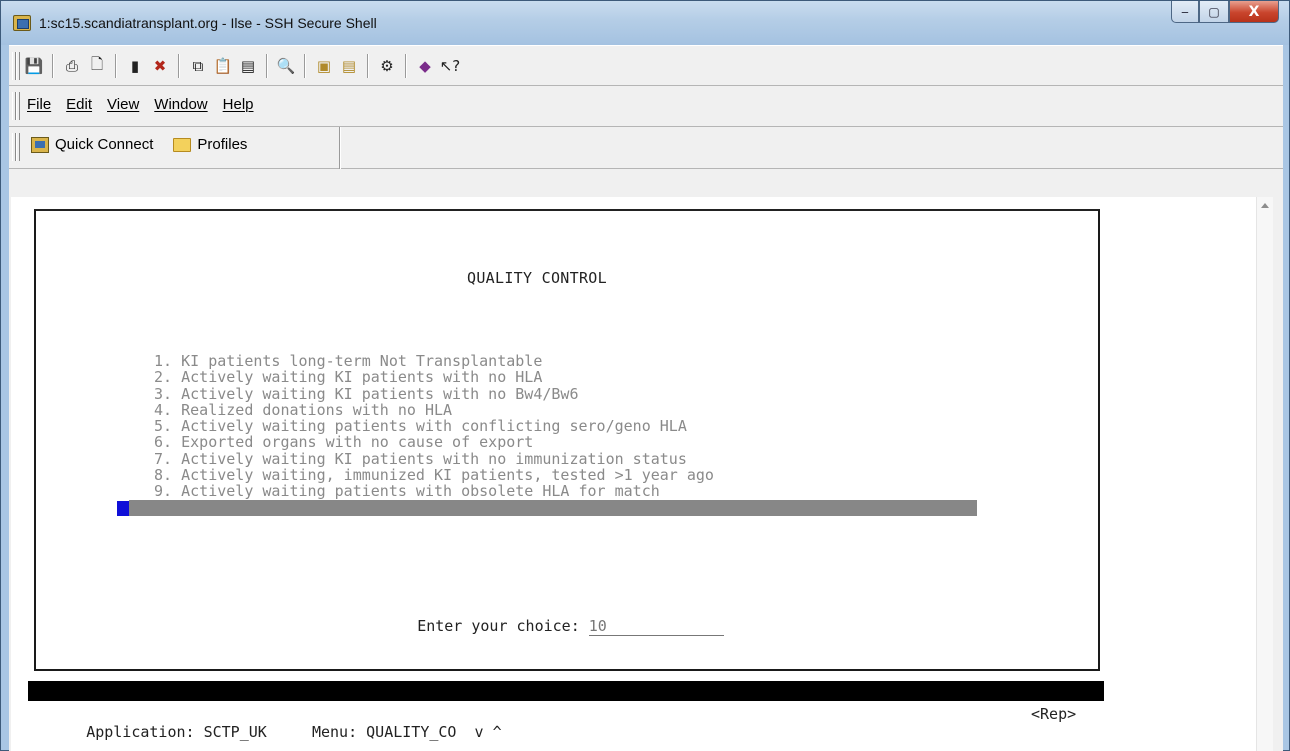  I want to click on ssh-app-icon, so click(22, 23).